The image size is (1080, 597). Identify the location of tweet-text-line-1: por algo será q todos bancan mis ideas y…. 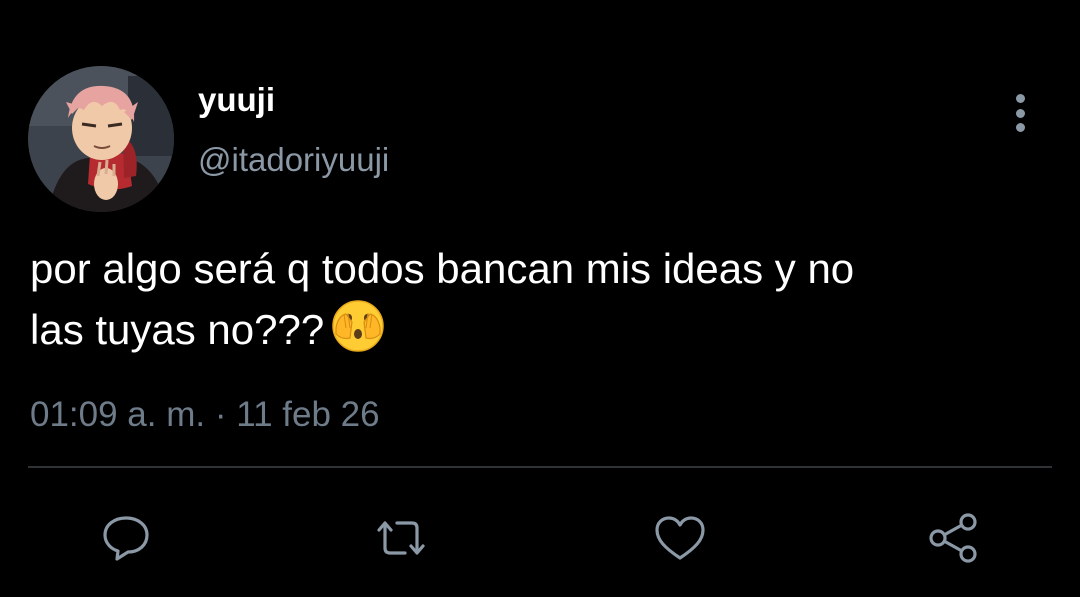
(442, 268).